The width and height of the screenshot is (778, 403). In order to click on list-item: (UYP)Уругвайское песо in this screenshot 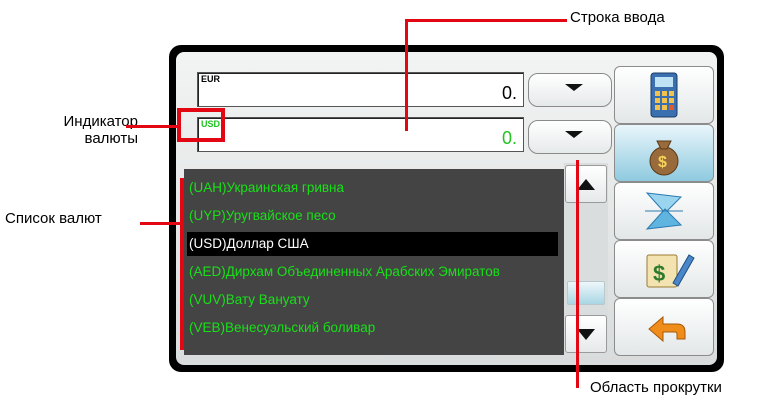, I will do `click(372, 216)`.